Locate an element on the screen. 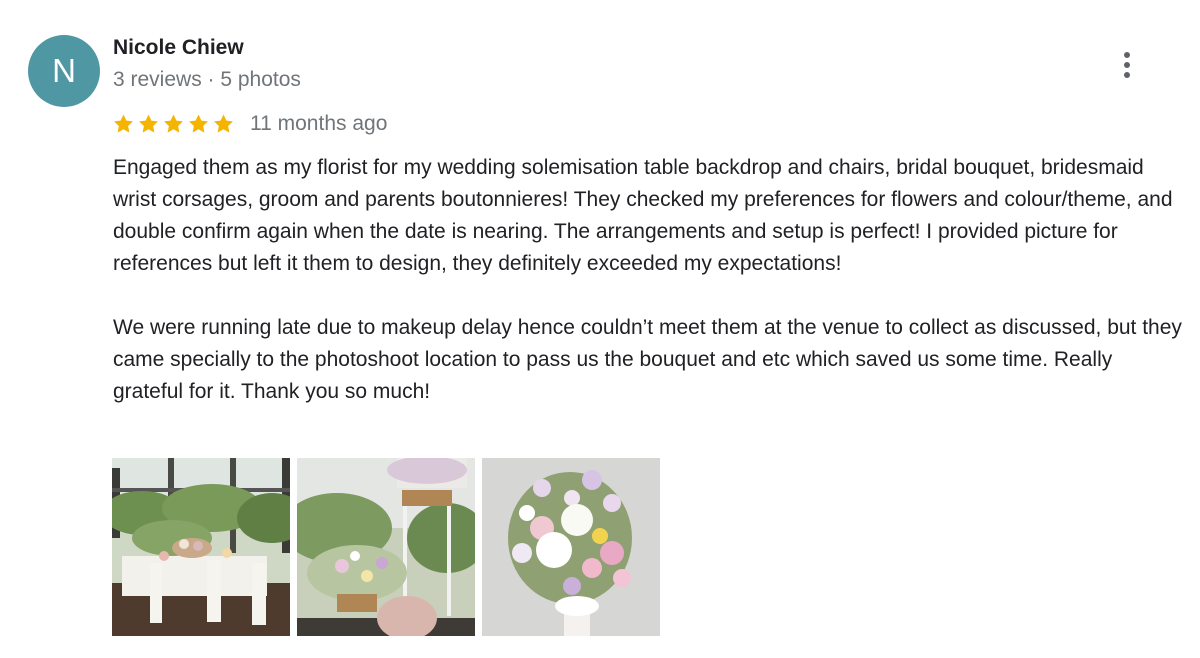  more-options-button is located at coordinates (1127, 65).